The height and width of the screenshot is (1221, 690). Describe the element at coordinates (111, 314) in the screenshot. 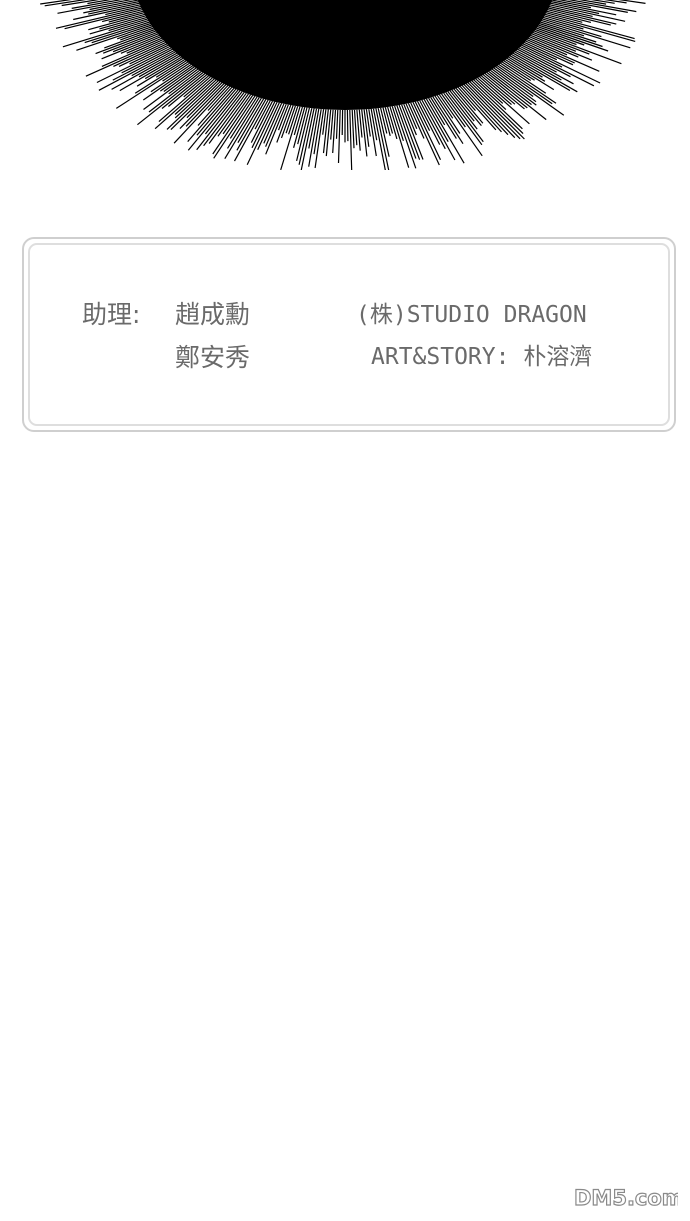

I see `assistant-label: 助理:` at that location.